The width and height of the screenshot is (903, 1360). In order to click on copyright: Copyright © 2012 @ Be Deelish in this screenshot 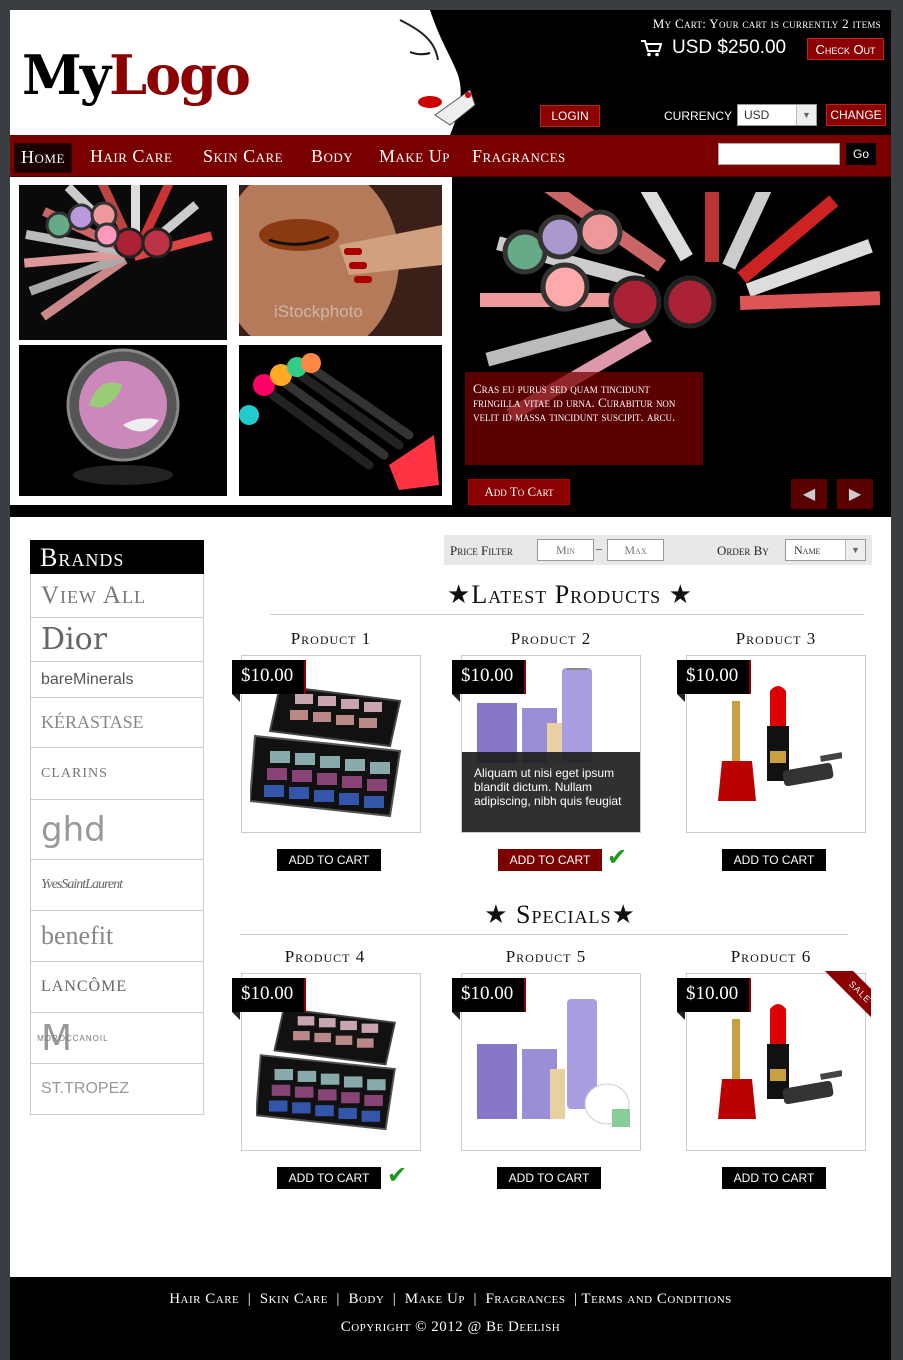, I will do `click(450, 1327)`.